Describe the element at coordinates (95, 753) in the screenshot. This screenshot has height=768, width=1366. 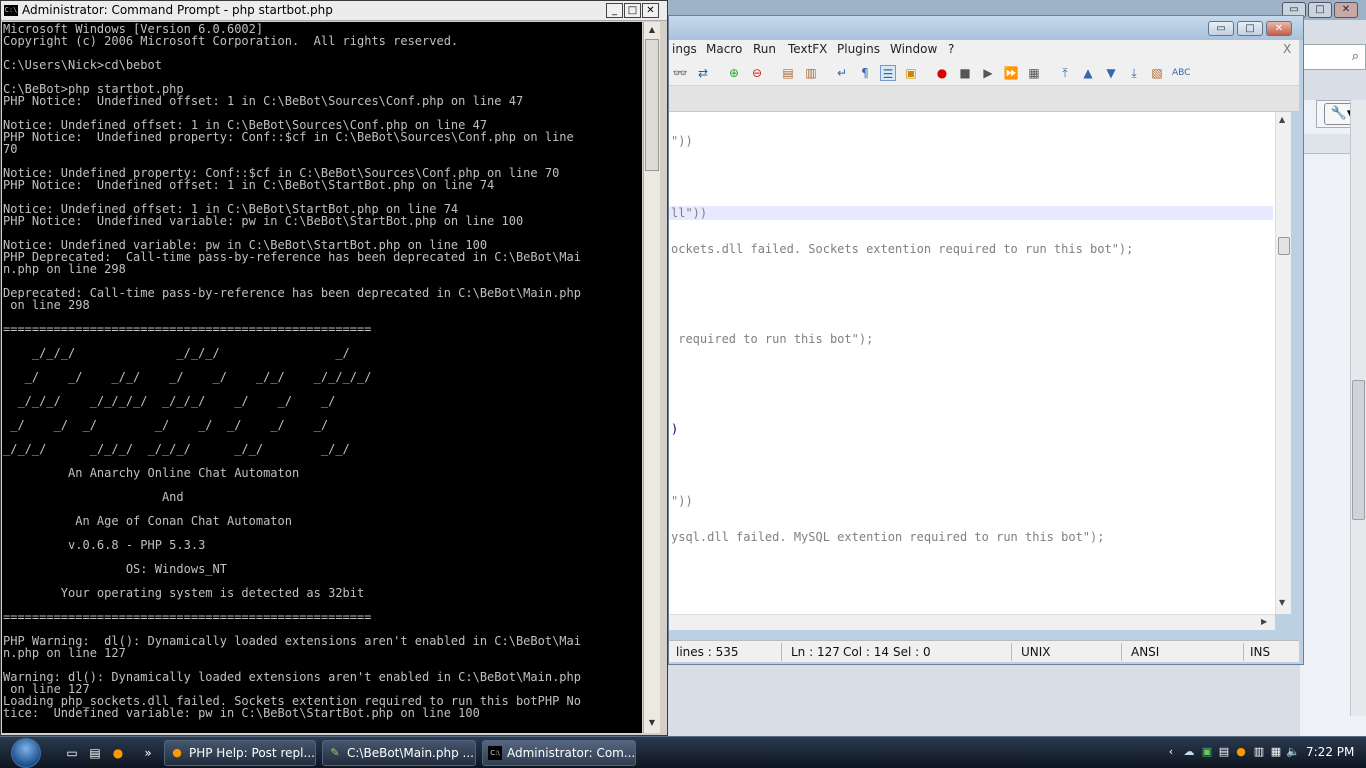
I see `switch-windows-icon: ▤` at that location.